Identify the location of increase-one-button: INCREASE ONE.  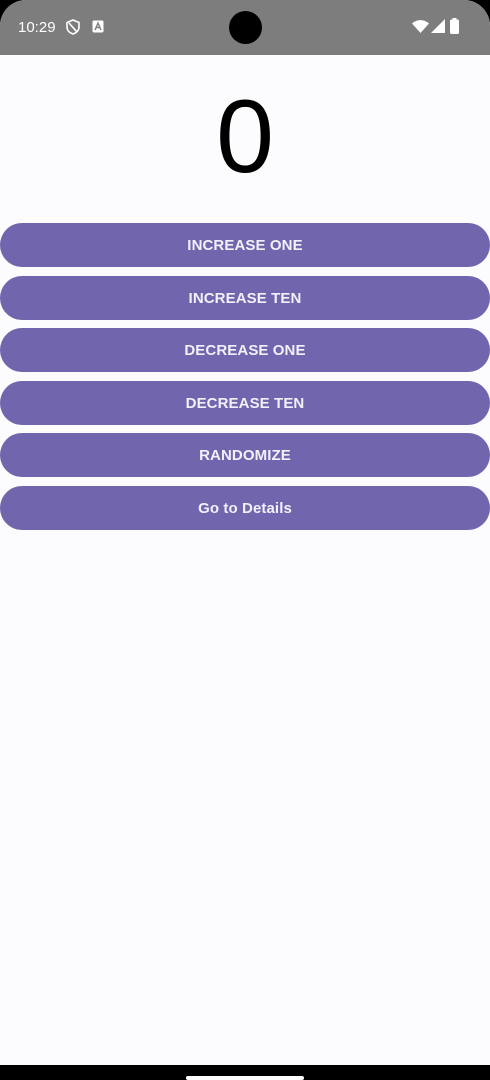
(245, 245).